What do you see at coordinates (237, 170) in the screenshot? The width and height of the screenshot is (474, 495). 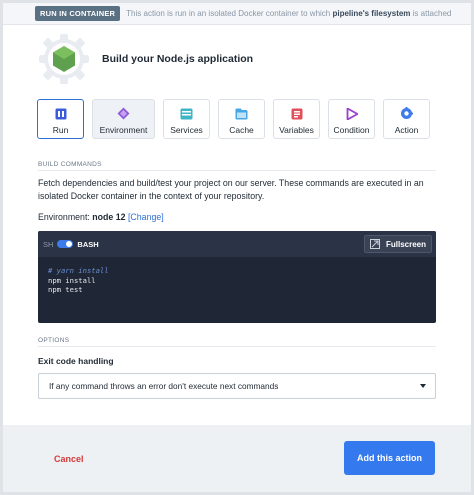 I see `build-commands-divider` at bounding box center [237, 170].